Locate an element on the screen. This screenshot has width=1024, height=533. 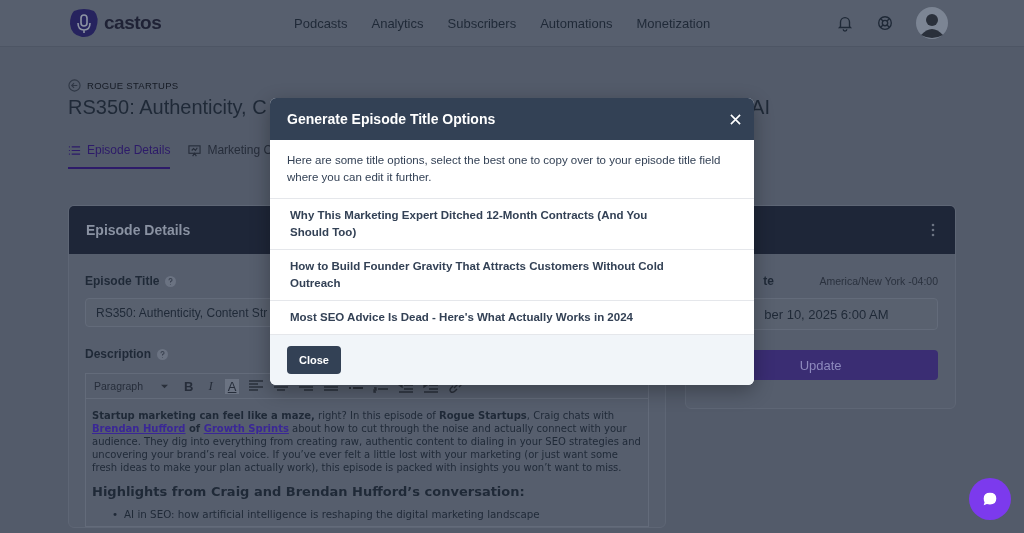
chat-button is located at coordinates (990, 499).